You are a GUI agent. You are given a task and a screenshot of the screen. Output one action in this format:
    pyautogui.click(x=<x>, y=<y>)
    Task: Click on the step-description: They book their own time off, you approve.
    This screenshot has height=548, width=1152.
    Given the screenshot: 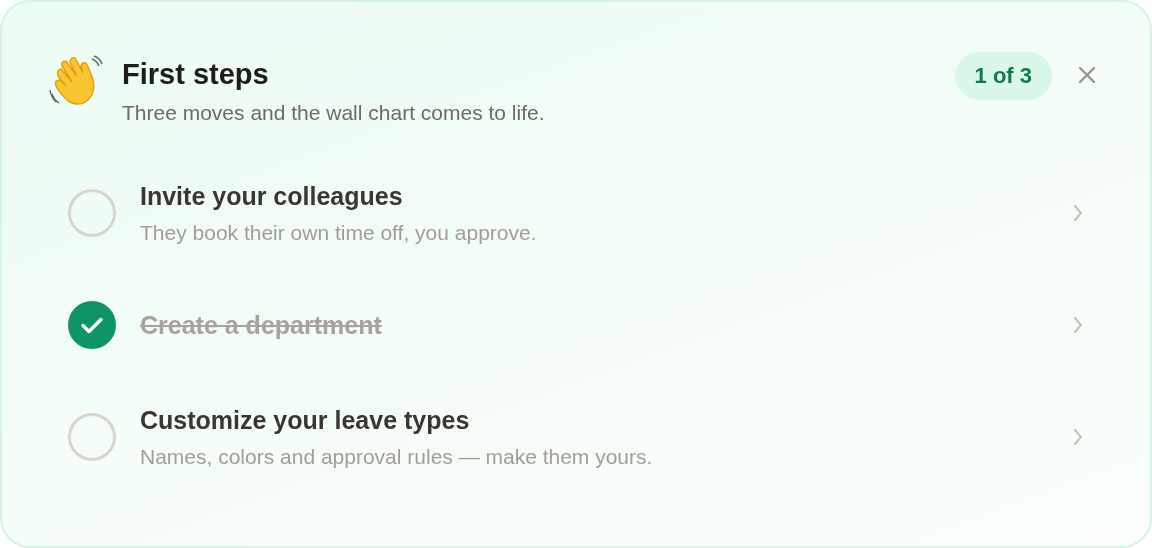 What is the action you would take?
    pyautogui.click(x=338, y=232)
    